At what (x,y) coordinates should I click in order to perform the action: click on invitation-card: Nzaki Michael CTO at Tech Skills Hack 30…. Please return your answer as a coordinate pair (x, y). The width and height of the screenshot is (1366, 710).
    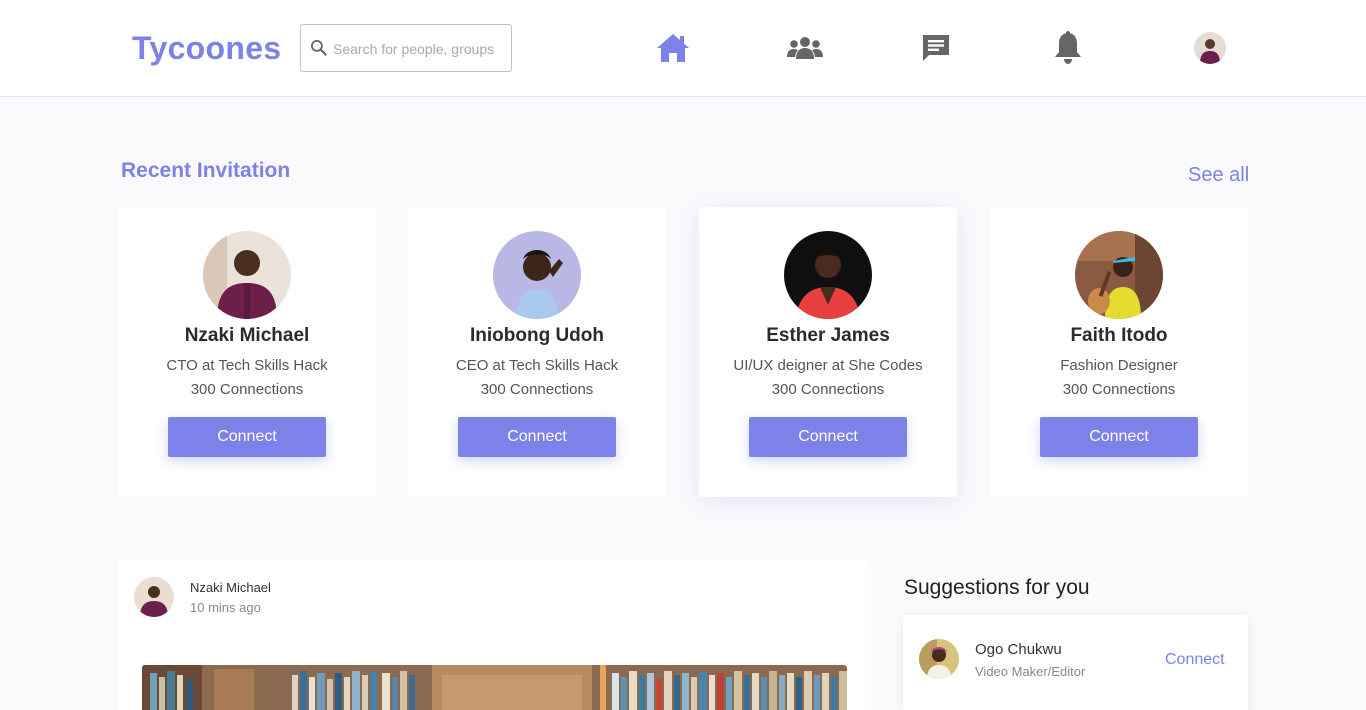
    Looking at the image, I should click on (247, 352).